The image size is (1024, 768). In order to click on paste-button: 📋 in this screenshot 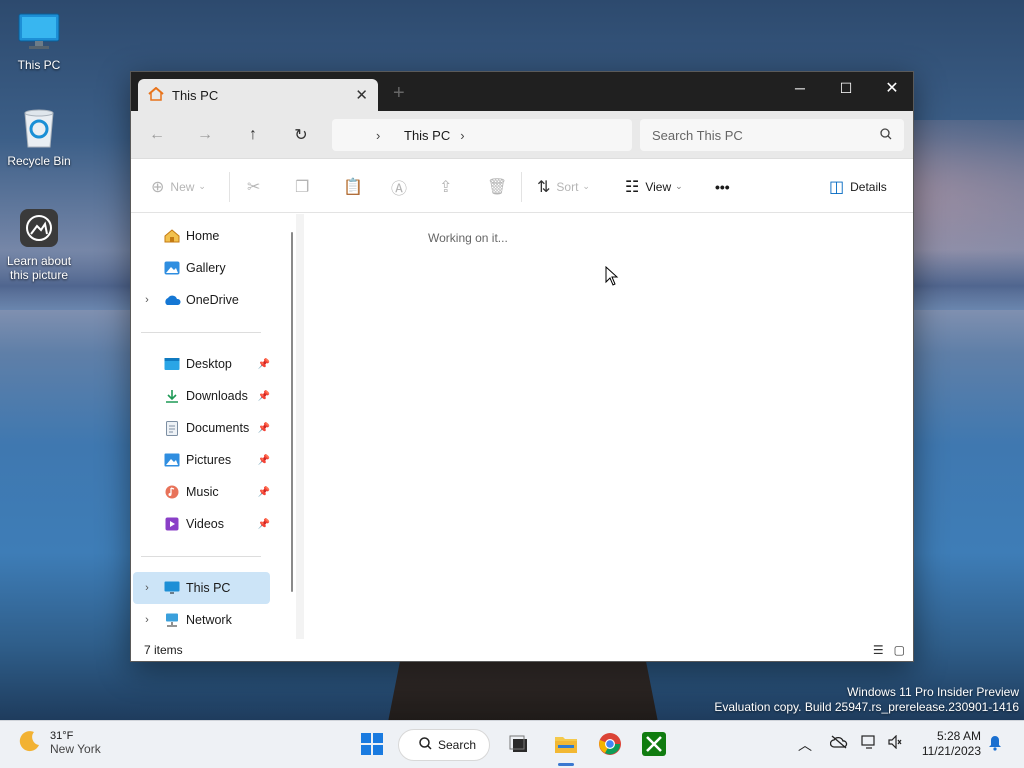, I will do `click(356, 186)`.